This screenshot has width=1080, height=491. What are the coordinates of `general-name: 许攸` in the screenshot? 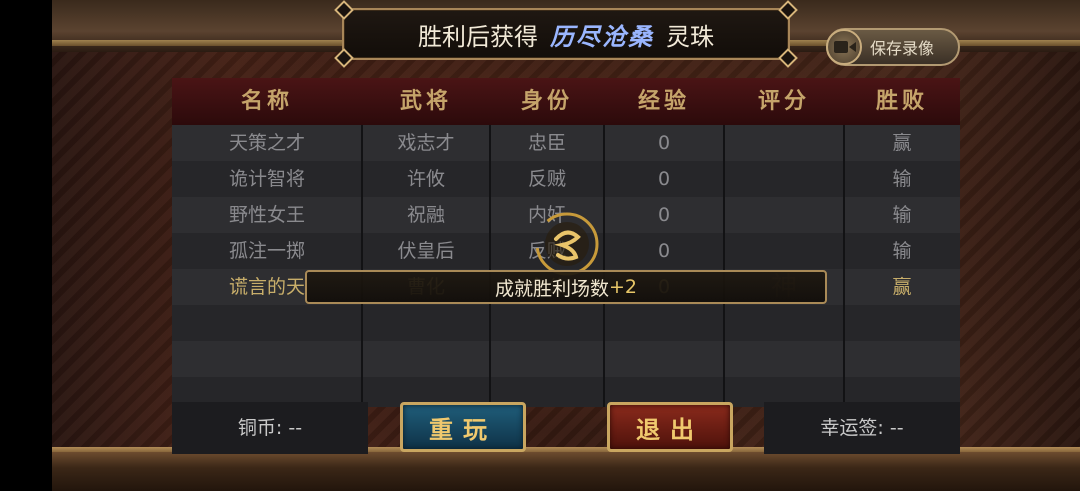 It's located at (425, 179).